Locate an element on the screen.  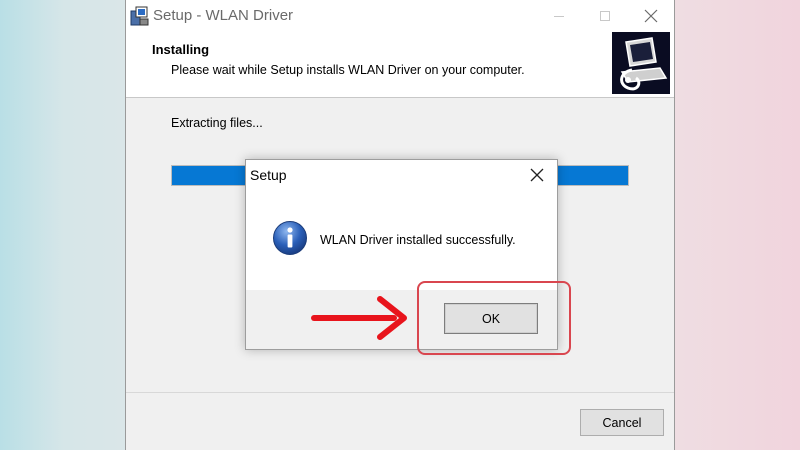
maximize-button is located at coordinates (605, 16).